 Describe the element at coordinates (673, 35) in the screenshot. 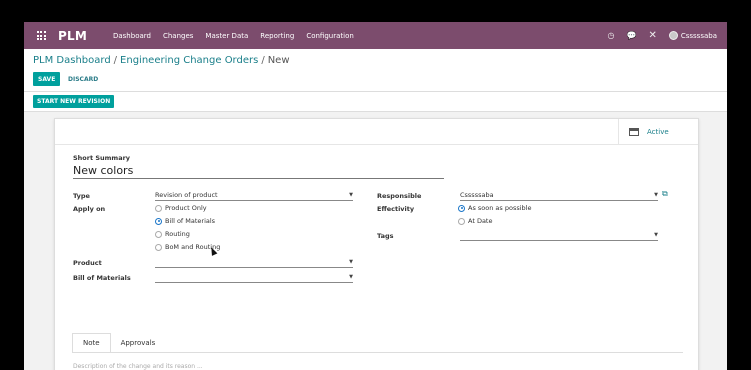

I see `avatar` at that location.